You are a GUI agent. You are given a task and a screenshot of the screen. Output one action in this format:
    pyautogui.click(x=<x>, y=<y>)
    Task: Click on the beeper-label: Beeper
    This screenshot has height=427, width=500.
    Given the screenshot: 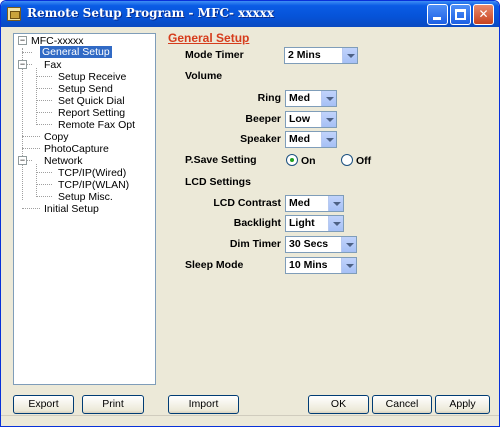 What is the action you would take?
    pyautogui.click(x=263, y=119)
    